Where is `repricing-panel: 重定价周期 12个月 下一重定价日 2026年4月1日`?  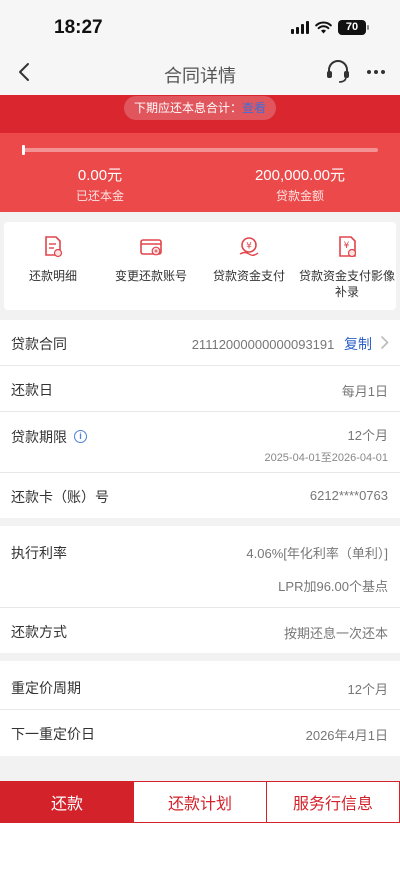 repricing-panel: 重定价周期 12个月 下一重定价日 2026年4月1日 is located at coordinates (200, 708).